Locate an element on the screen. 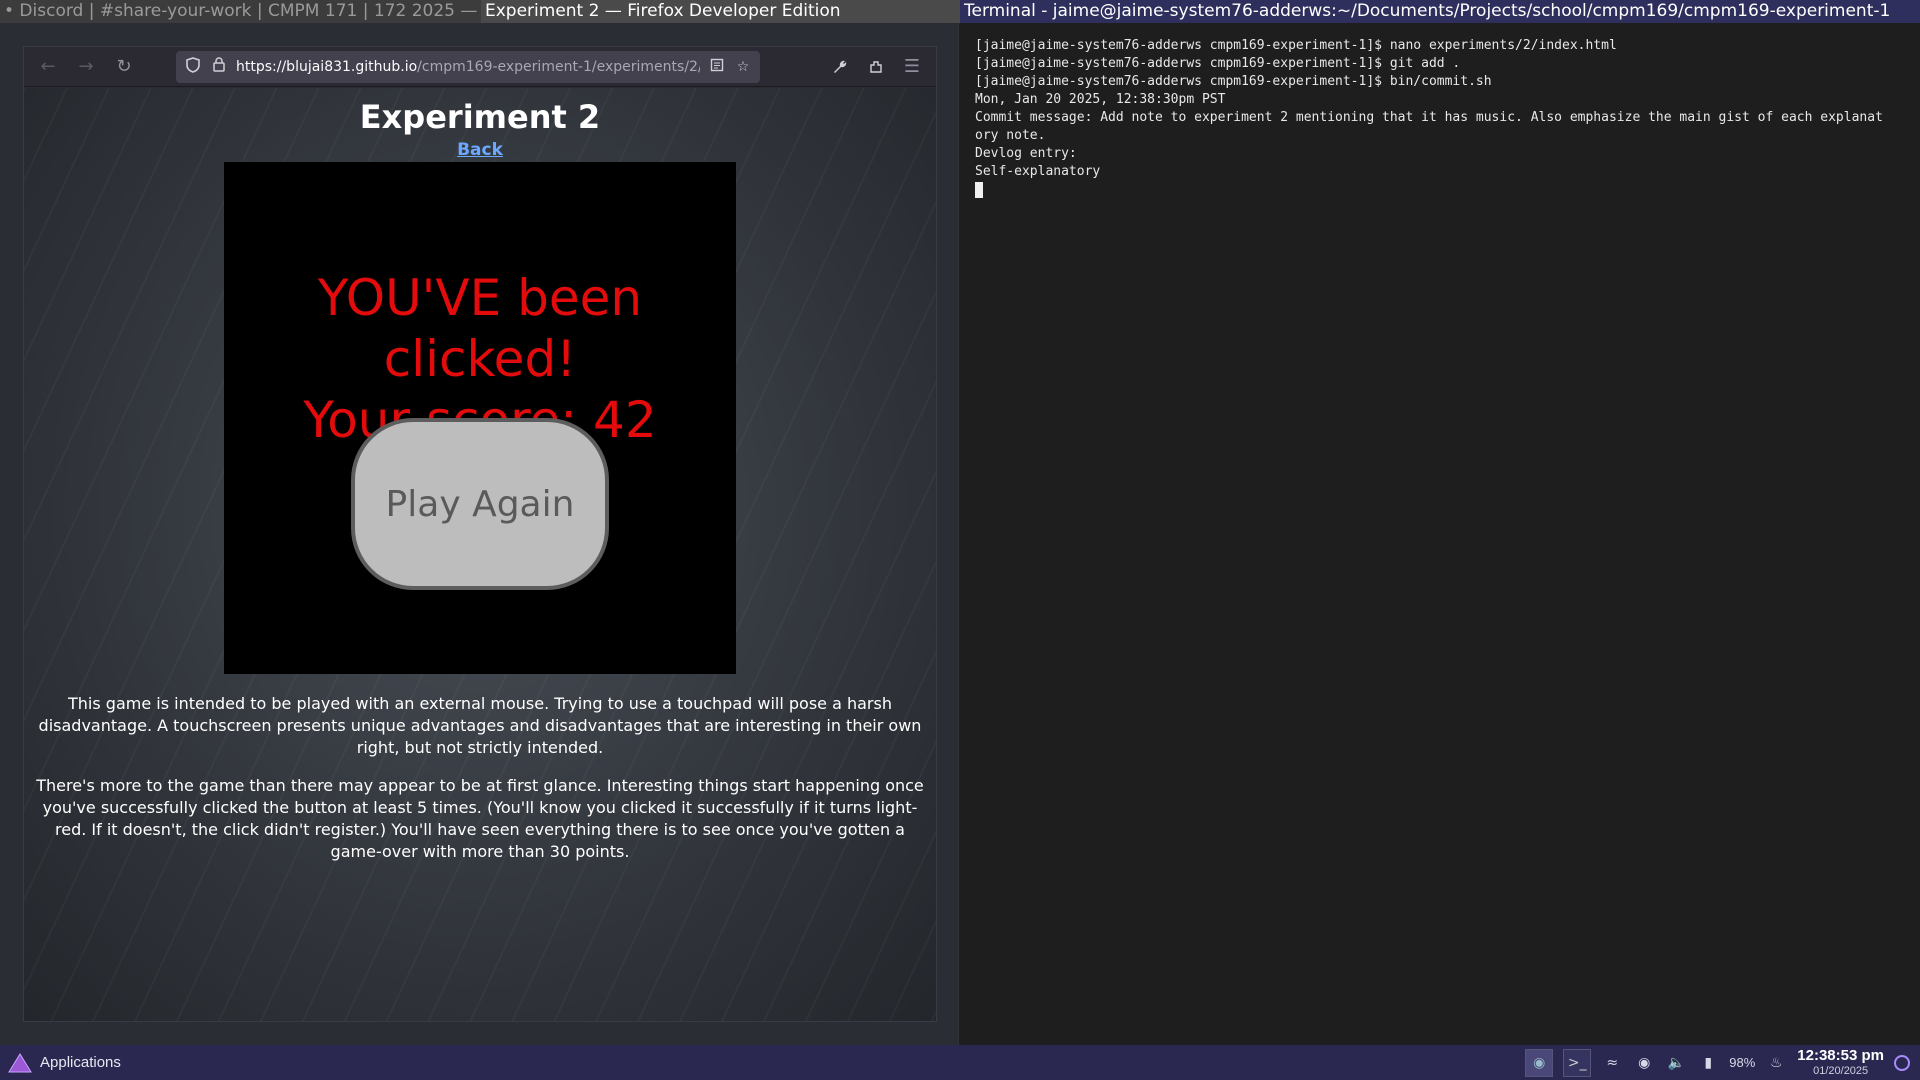 The image size is (1920, 1080). terminal-task-icon: >_ is located at coordinates (1577, 1062).